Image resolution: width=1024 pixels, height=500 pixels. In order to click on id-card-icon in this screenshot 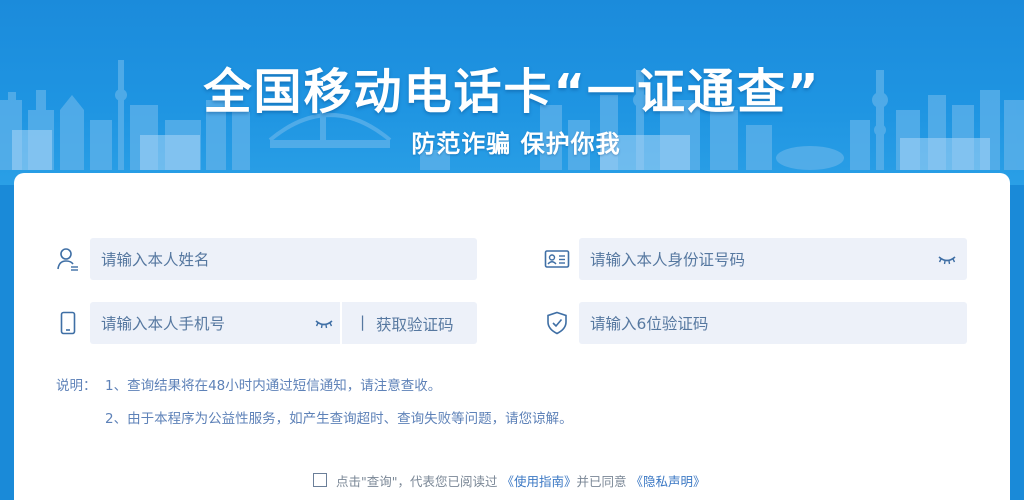, I will do `click(557, 259)`.